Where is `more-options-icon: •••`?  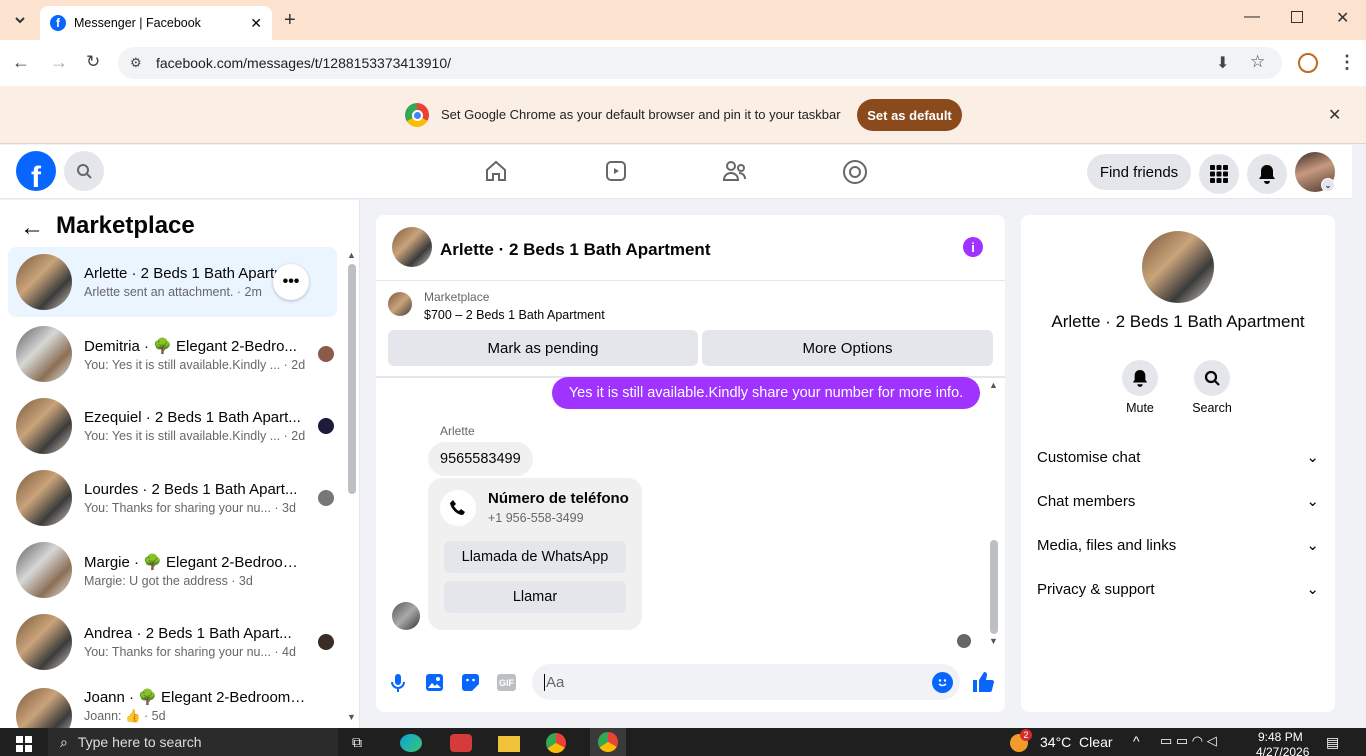
more-options-icon: ••• is located at coordinates (291, 282).